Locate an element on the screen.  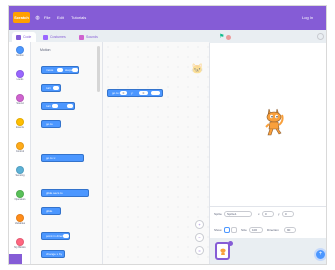
add-extension-button is located at coordinates (15, 259).